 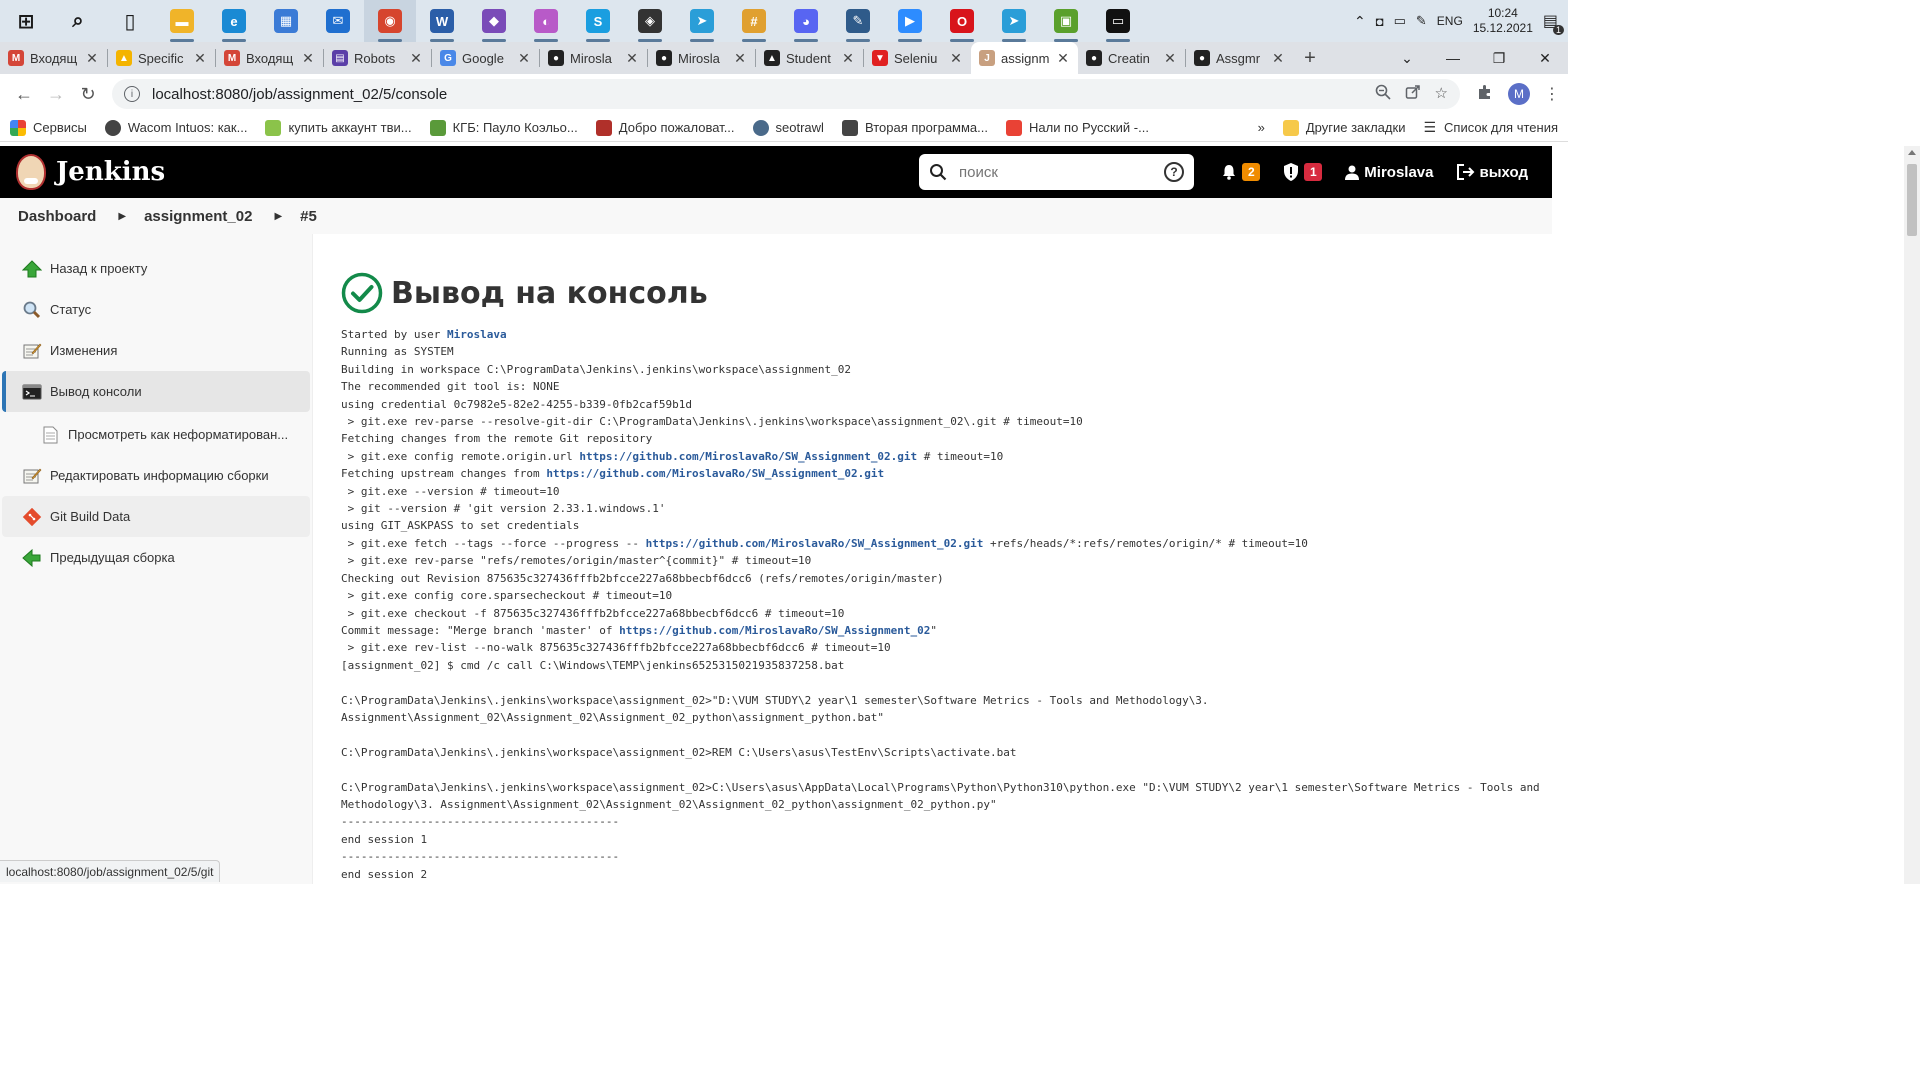 What do you see at coordinates (1024, 58) in the screenshot?
I see `browser-tab: Jassignm ✕` at bounding box center [1024, 58].